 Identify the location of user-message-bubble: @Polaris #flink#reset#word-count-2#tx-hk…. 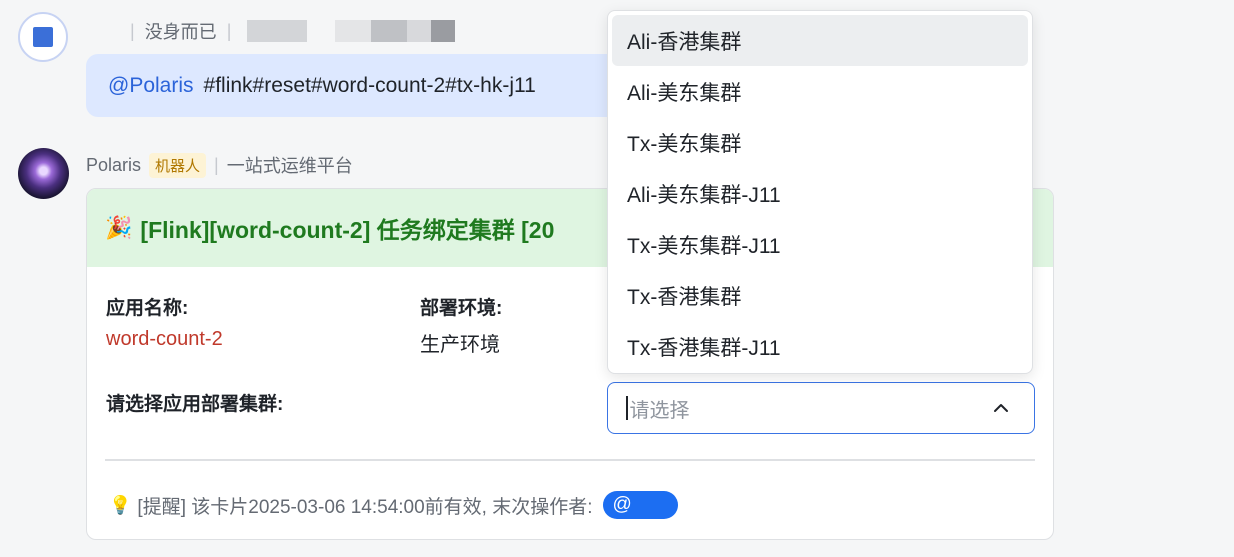
(356, 85).